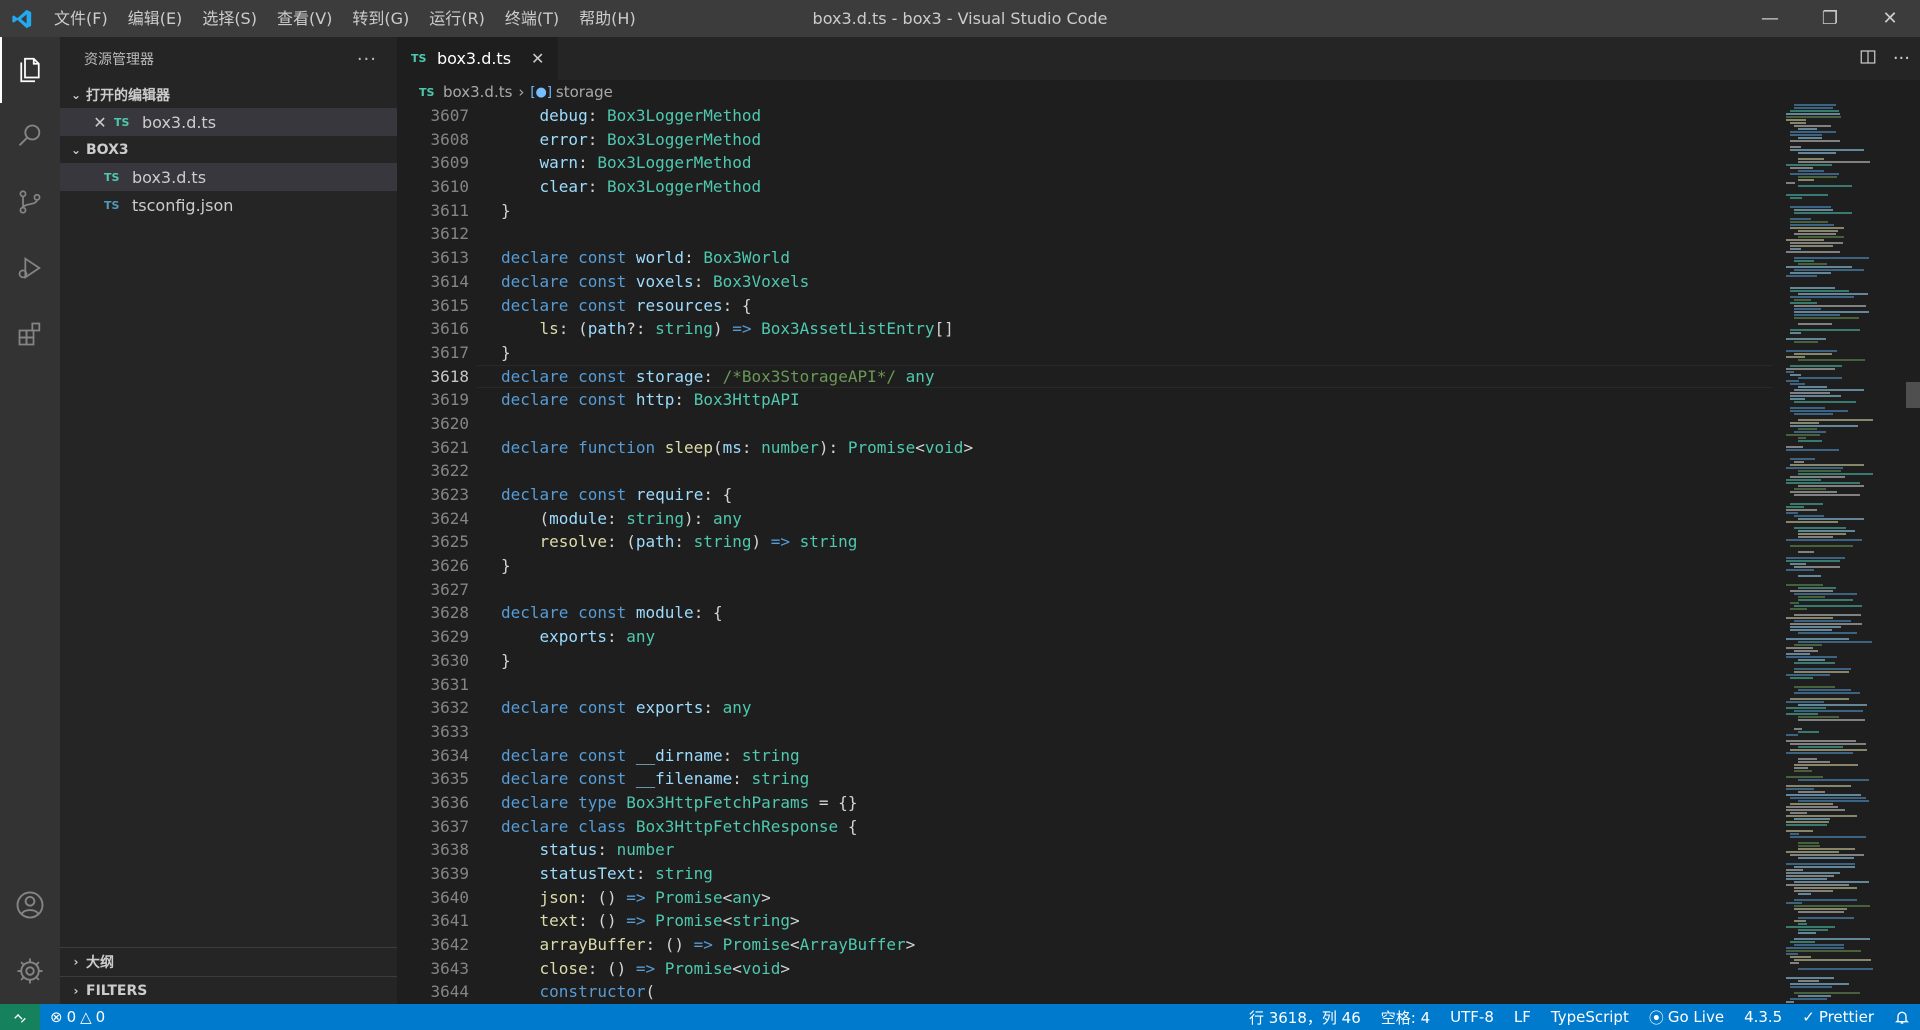  I want to click on open-editor-item: ✕ TS box3.d.ts, so click(228, 122).